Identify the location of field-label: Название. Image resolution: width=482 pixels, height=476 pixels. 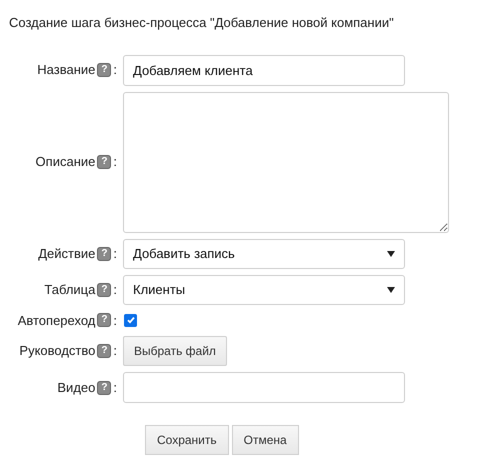
(66, 70).